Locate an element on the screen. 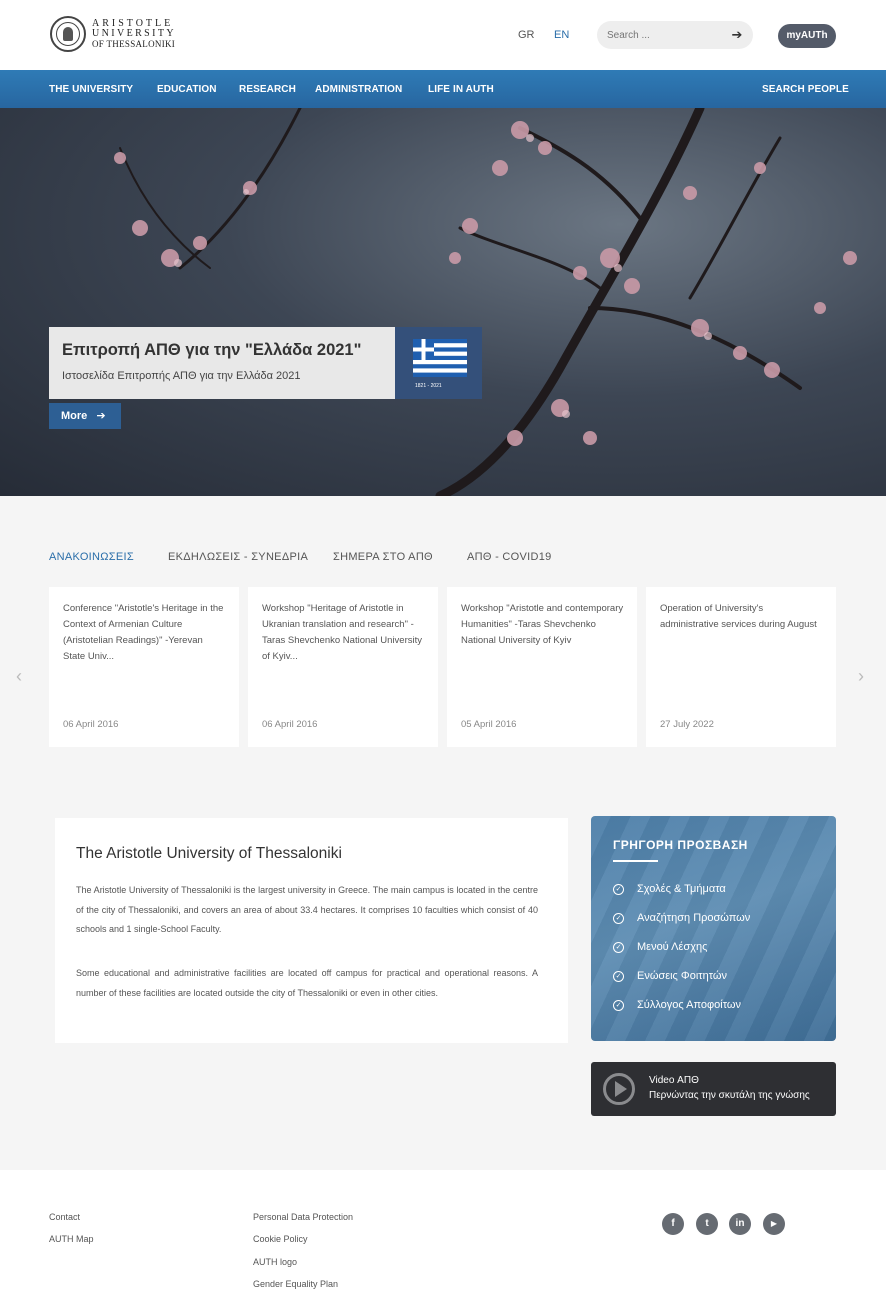  quick-access-label: Ενώσεις Φοιτητών is located at coordinates (682, 976).